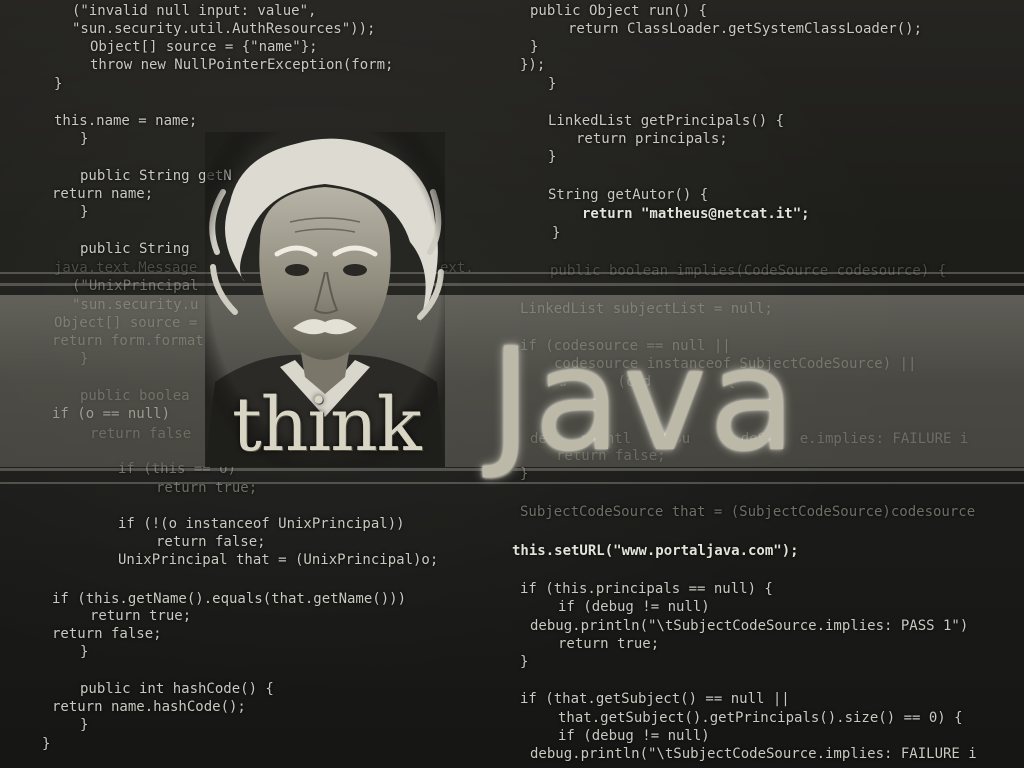  I want to click on java-title: Java, so click(644, 400).